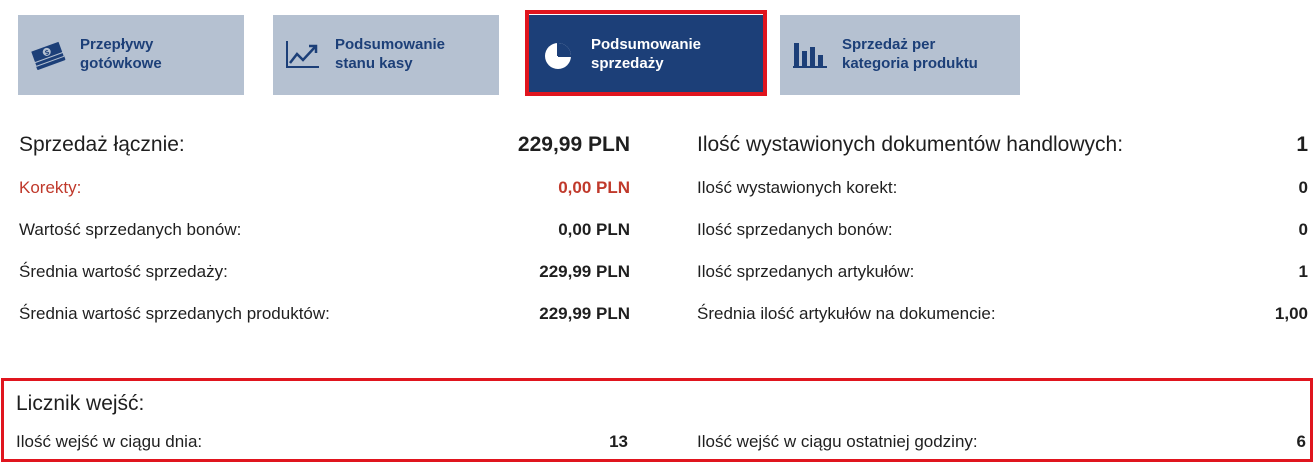 The width and height of the screenshot is (1314, 464). Describe the element at coordinates (797, 187) in the screenshot. I see `corrections-count-label: Ilość wystawionych korekt:` at that location.